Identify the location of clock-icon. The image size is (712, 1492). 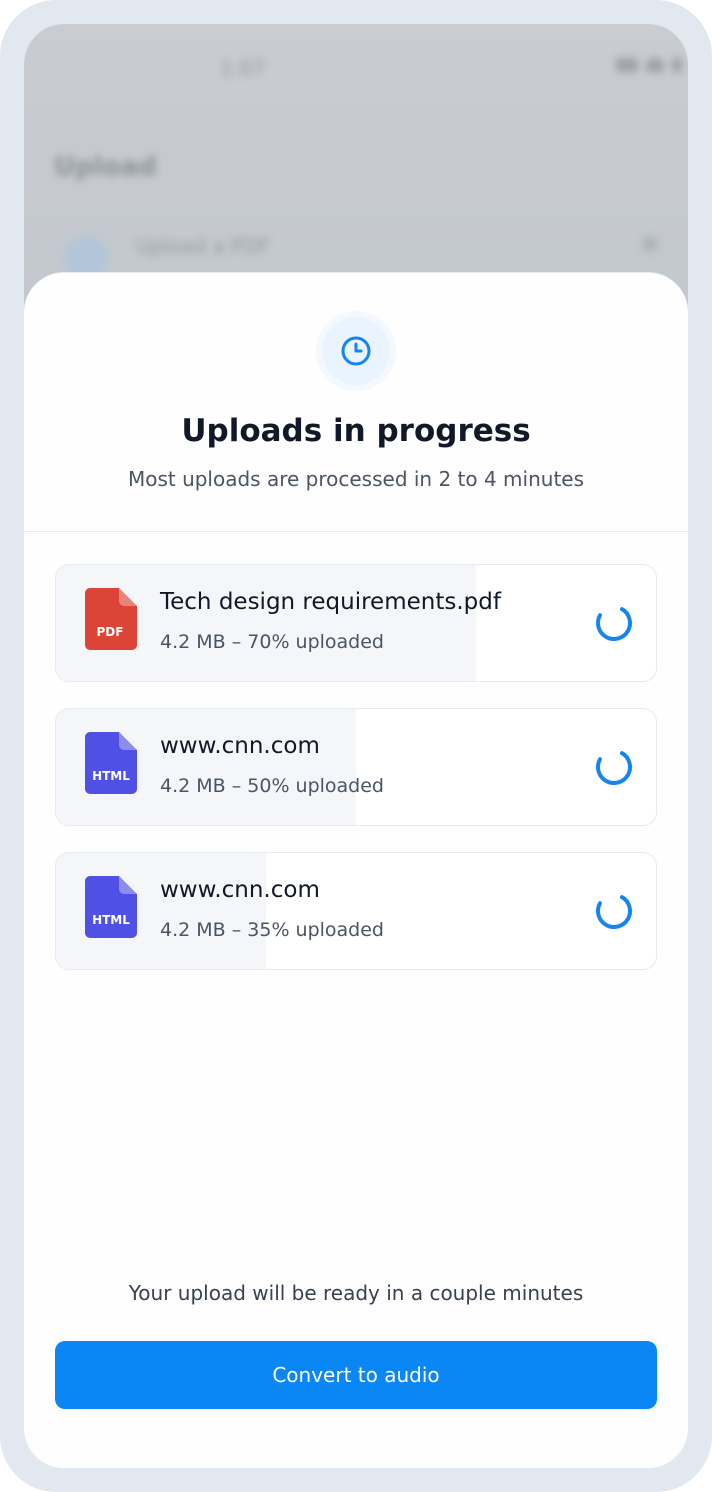
(356, 351).